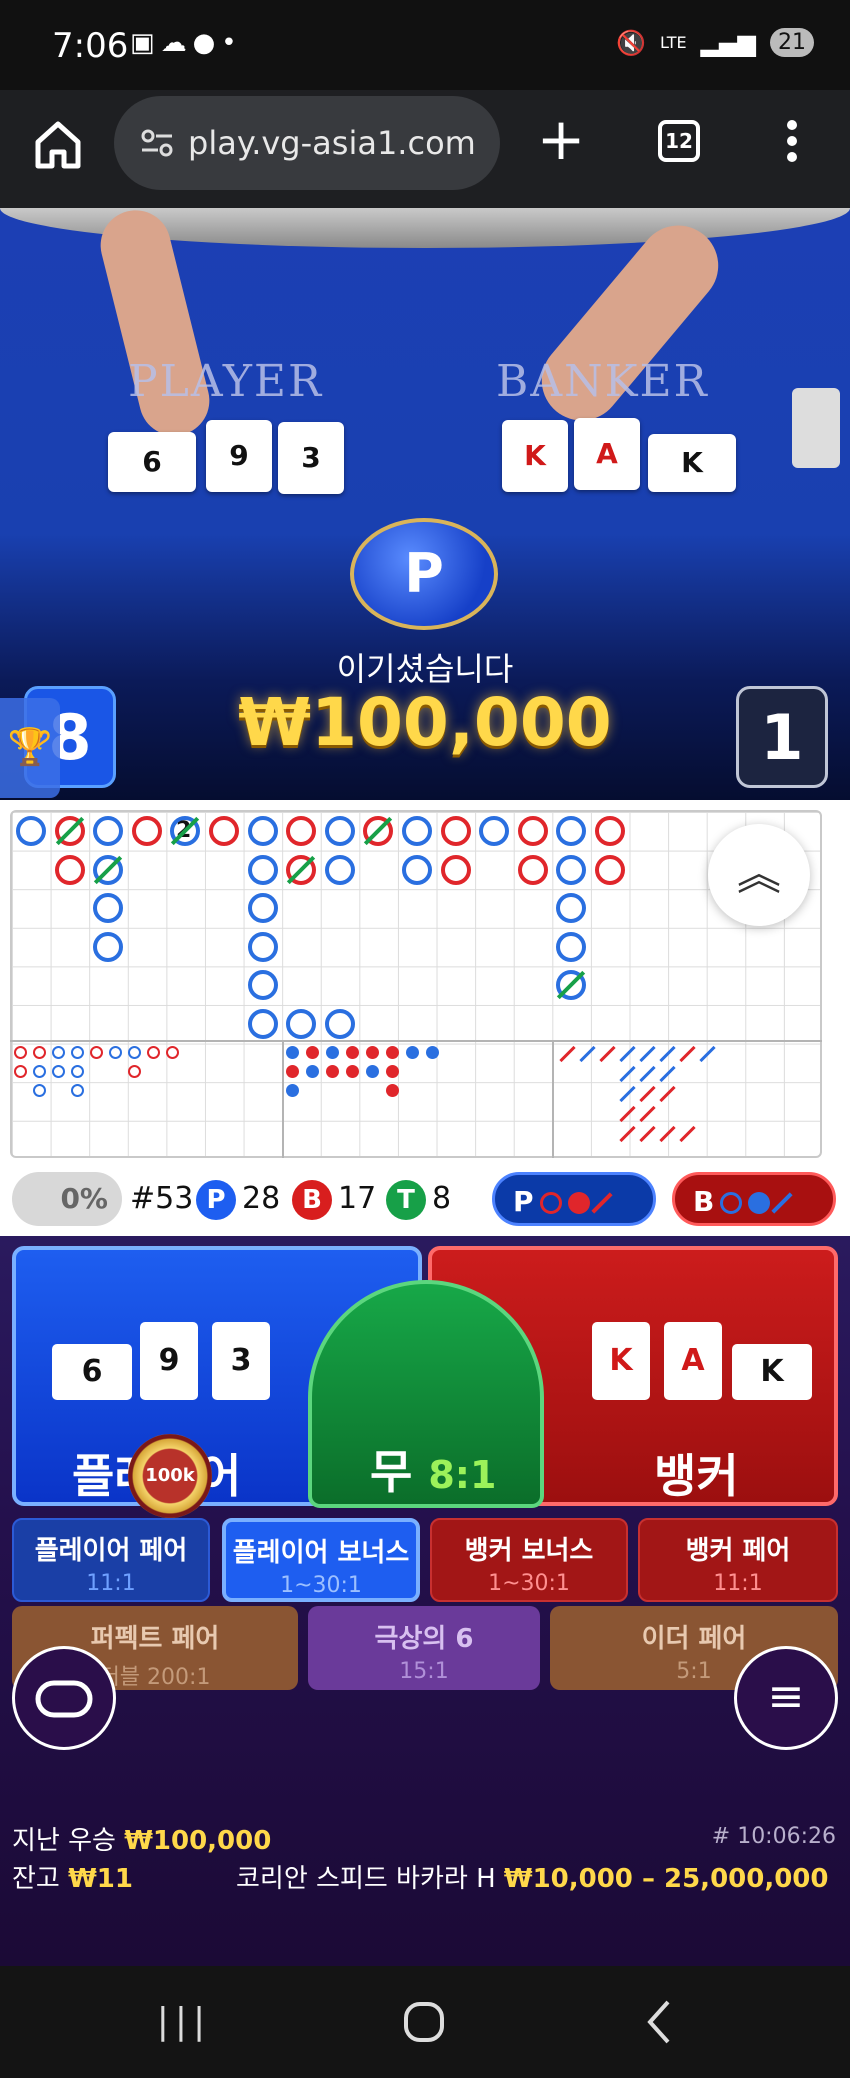  What do you see at coordinates (72, 1876) in the screenshot?
I see `balance-row: 잔고 ₩11` at bounding box center [72, 1876].